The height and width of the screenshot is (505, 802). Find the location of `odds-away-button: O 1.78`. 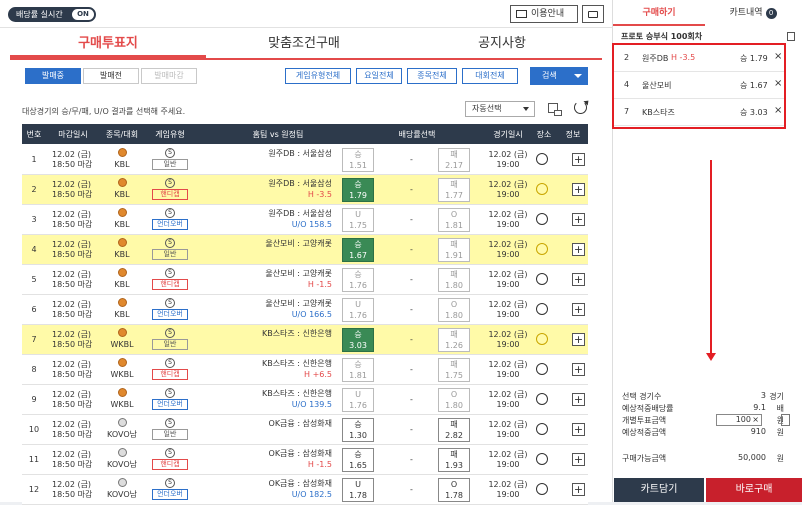

odds-away-button: O 1.78 is located at coordinates (454, 490).